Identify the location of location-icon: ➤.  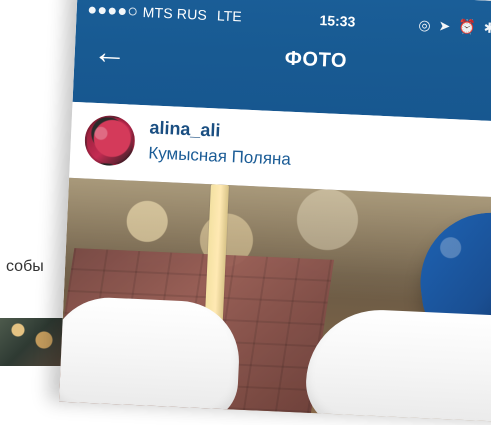
(444, 25).